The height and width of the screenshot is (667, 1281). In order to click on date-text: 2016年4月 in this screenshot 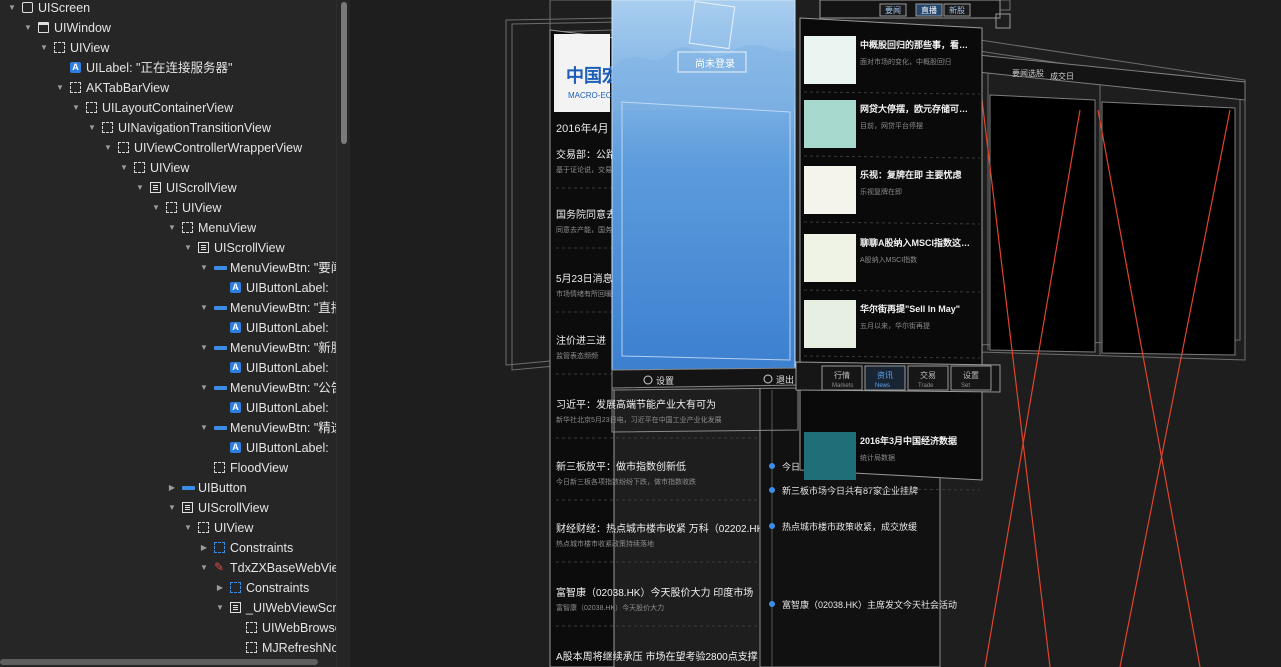, I will do `click(582, 128)`.